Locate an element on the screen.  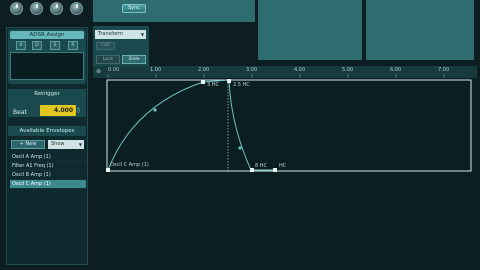
edit-button: Edit is located at coordinates (105, 46).